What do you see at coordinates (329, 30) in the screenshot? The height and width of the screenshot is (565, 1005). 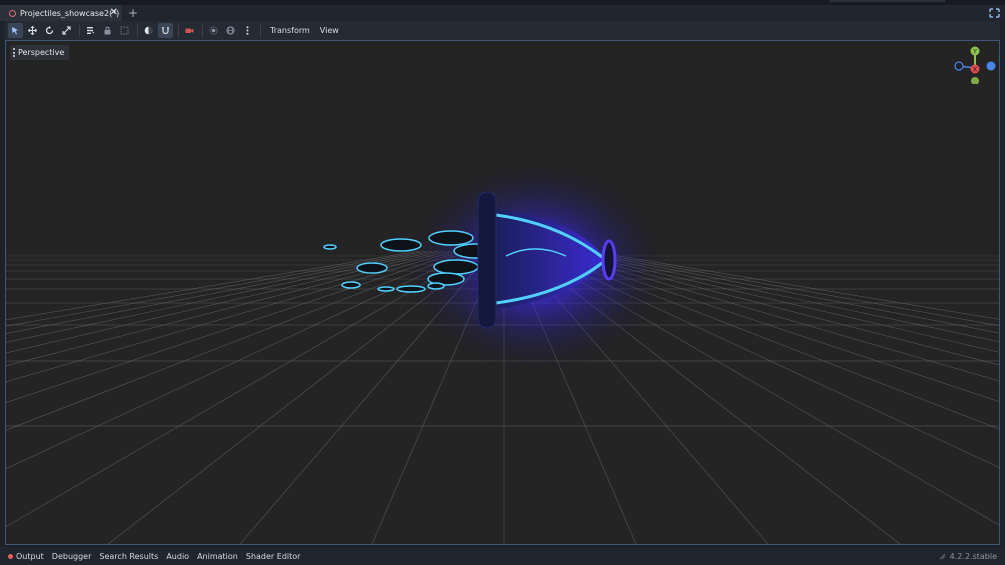 I see `view-menu: View` at bounding box center [329, 30].